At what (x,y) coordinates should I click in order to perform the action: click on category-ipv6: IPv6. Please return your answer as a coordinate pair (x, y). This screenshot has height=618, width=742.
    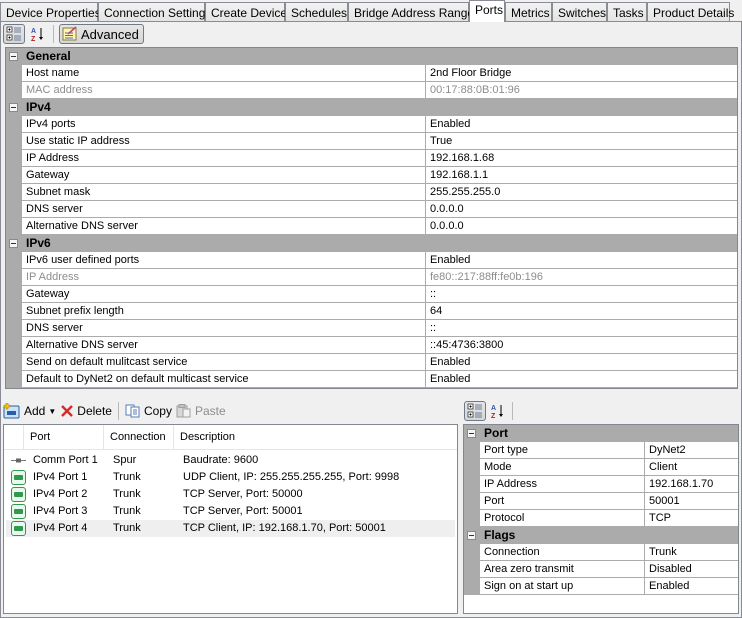
    Looking at the image, I should click on (371, 243).